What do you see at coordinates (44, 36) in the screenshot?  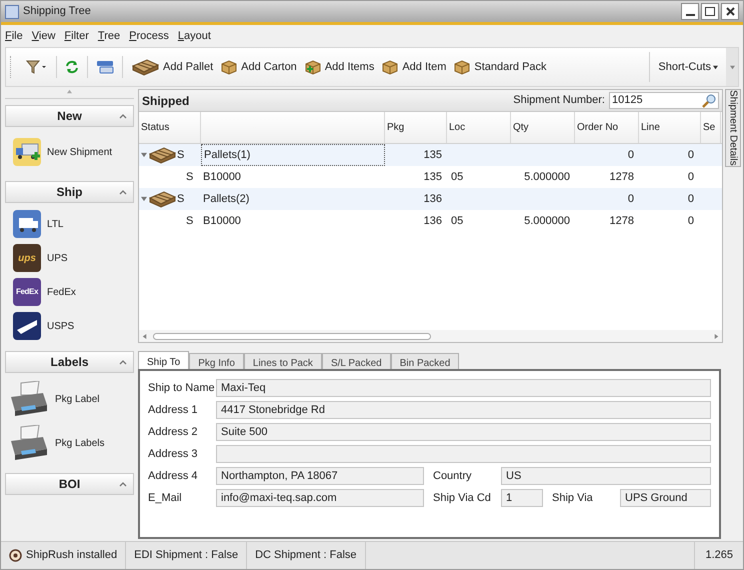 I see `menu-item: View` at bounding box center [44, 36].